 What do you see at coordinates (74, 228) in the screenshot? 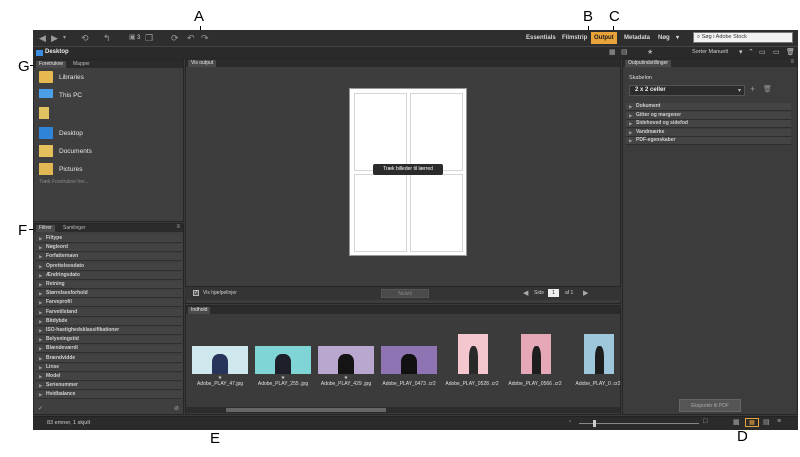
I see `tab-collections: Samlinger` at bounding box center [74, 228].